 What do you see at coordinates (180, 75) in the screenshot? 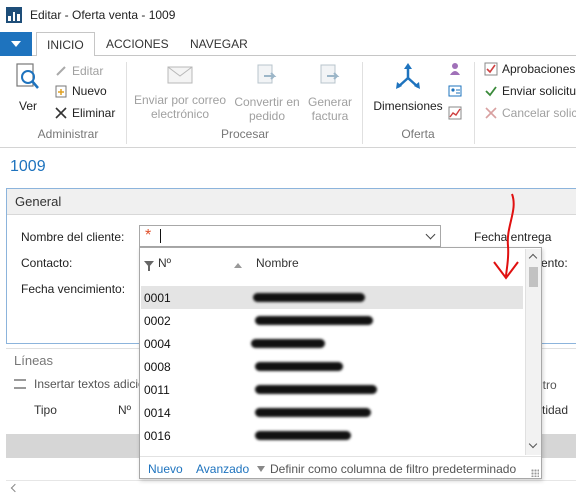
I see `email-icon` at bounding box center [180, 75].